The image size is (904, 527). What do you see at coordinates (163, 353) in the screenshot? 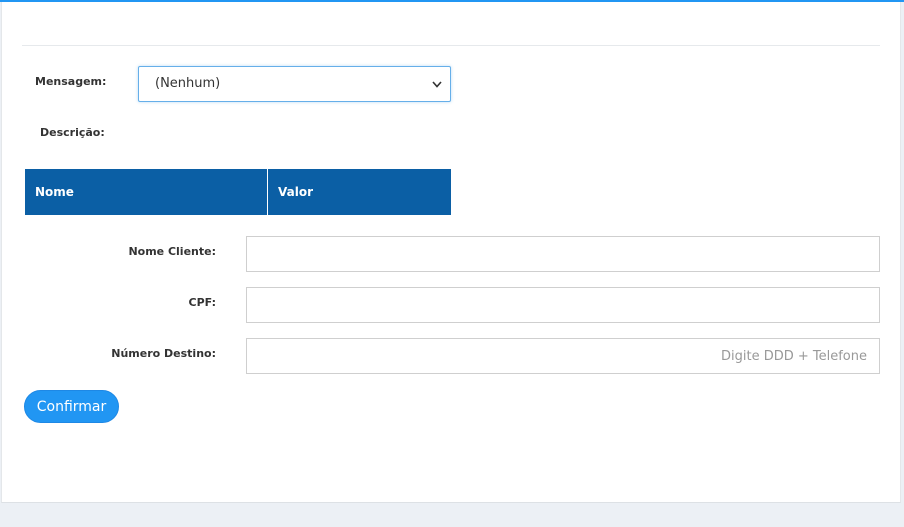
I see `destination-number-label: Número Destino:` at bounding box center [163, 353].